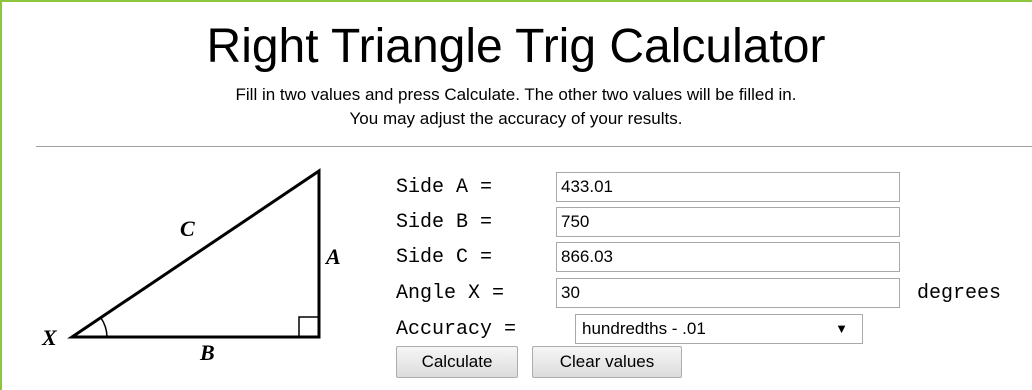  What do you see at coordinates (728, 257) in the screenshot?
I see `side-c-input: 866.03` at bounding box center [728, 257].